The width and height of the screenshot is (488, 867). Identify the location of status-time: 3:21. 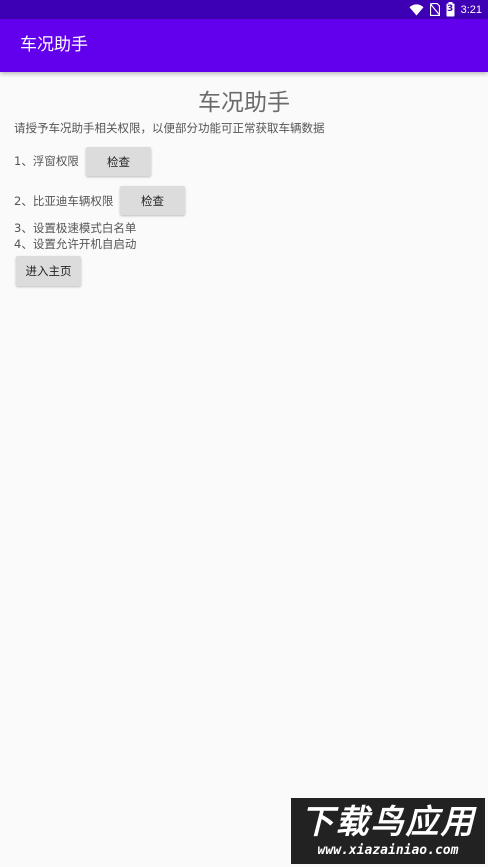
(471, 9).